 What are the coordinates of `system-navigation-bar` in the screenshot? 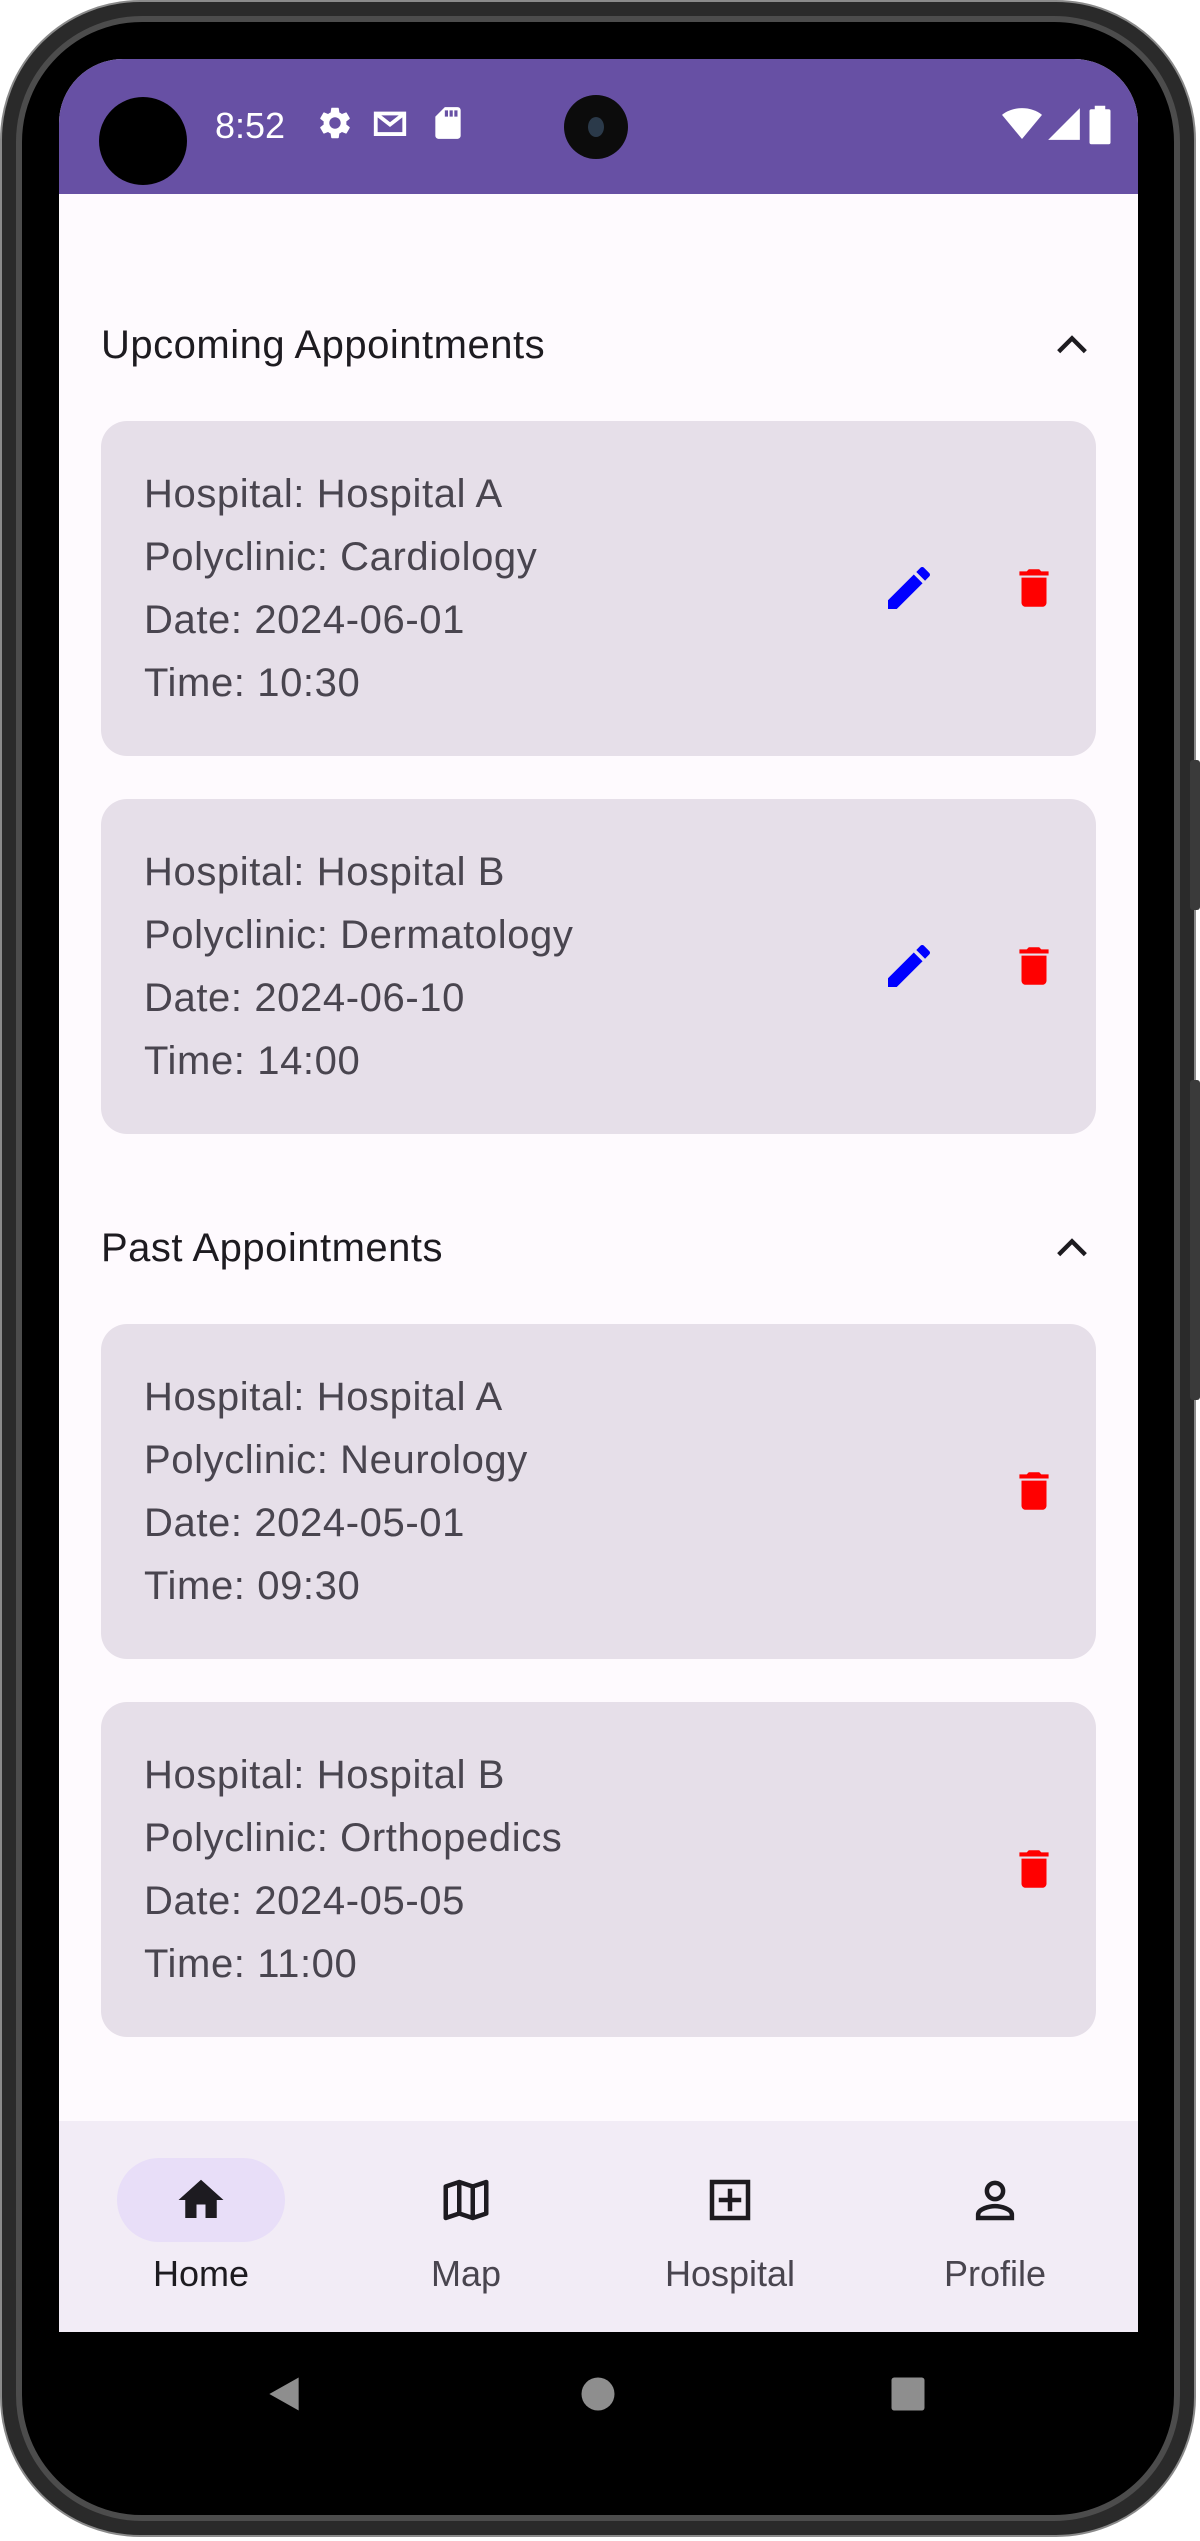 It's located at (598, 2394).